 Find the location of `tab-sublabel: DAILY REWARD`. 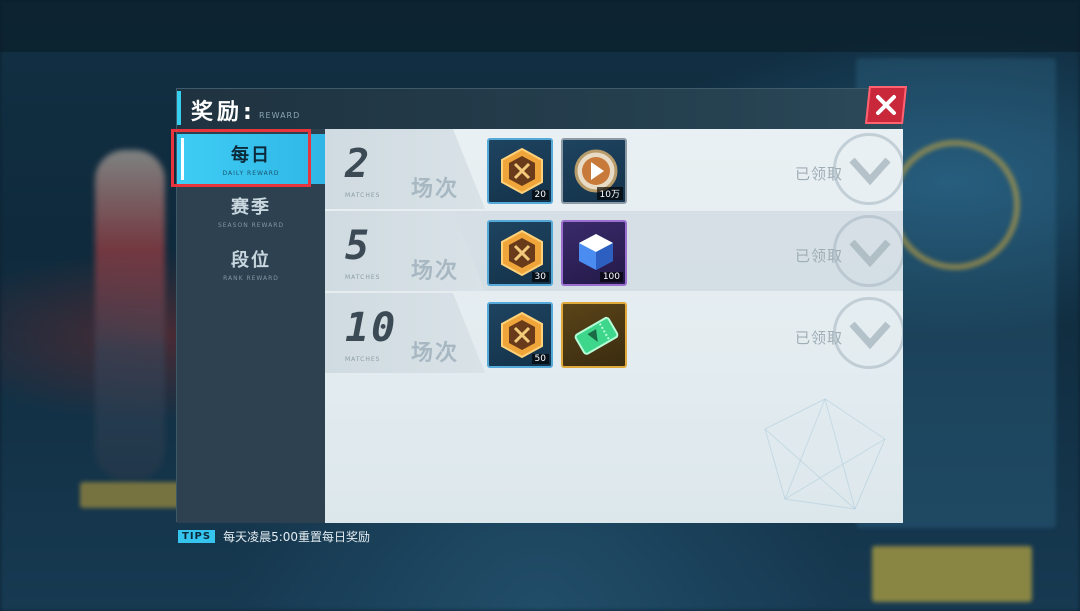

tab-sublabel: DAILY REWARD is located at coordinates (251, 173).